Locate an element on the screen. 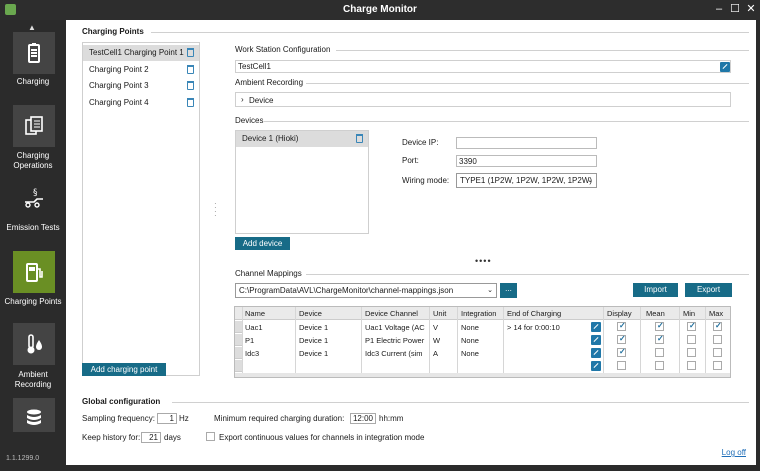  horizontal-splitter-handle: •••• is located at coordinates (483, 261).